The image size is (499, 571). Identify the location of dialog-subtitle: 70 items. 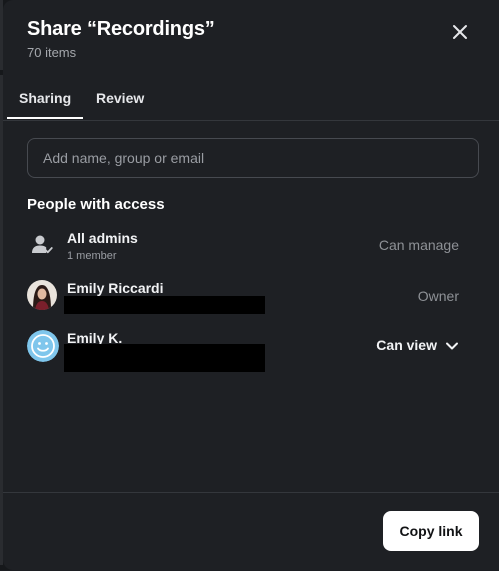
(52, 52).